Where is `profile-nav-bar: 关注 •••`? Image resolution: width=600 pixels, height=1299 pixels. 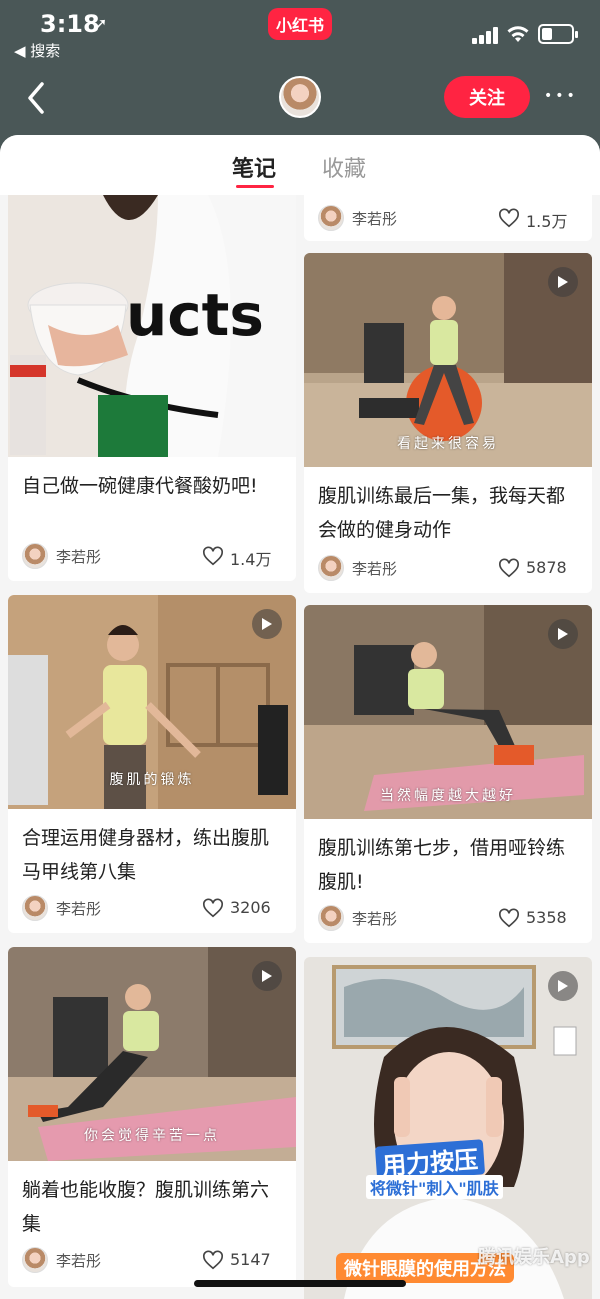 profile-nav-bar: 关注 ••• is located at coordinates (300, 100).